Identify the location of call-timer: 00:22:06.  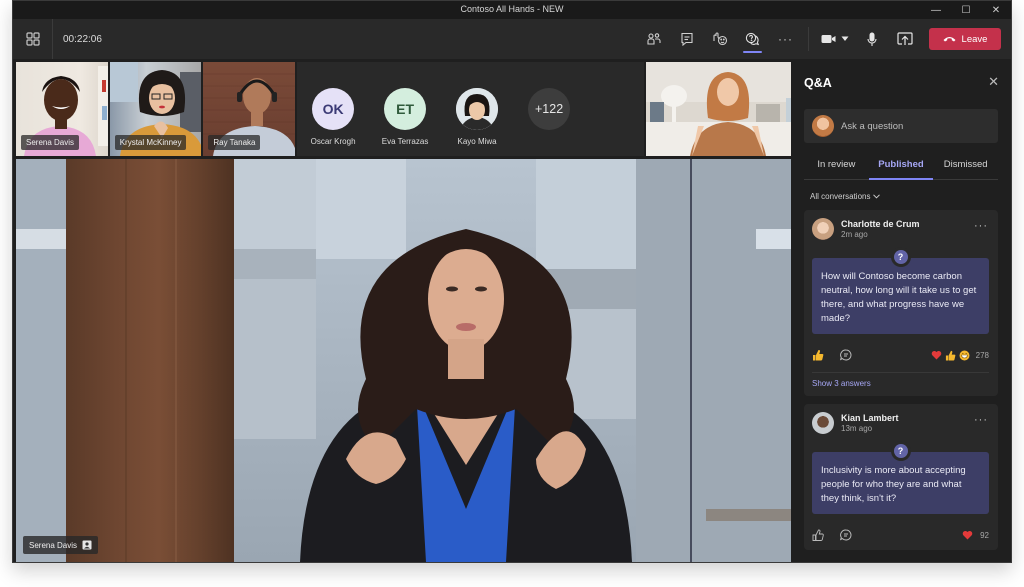
(82, 39).